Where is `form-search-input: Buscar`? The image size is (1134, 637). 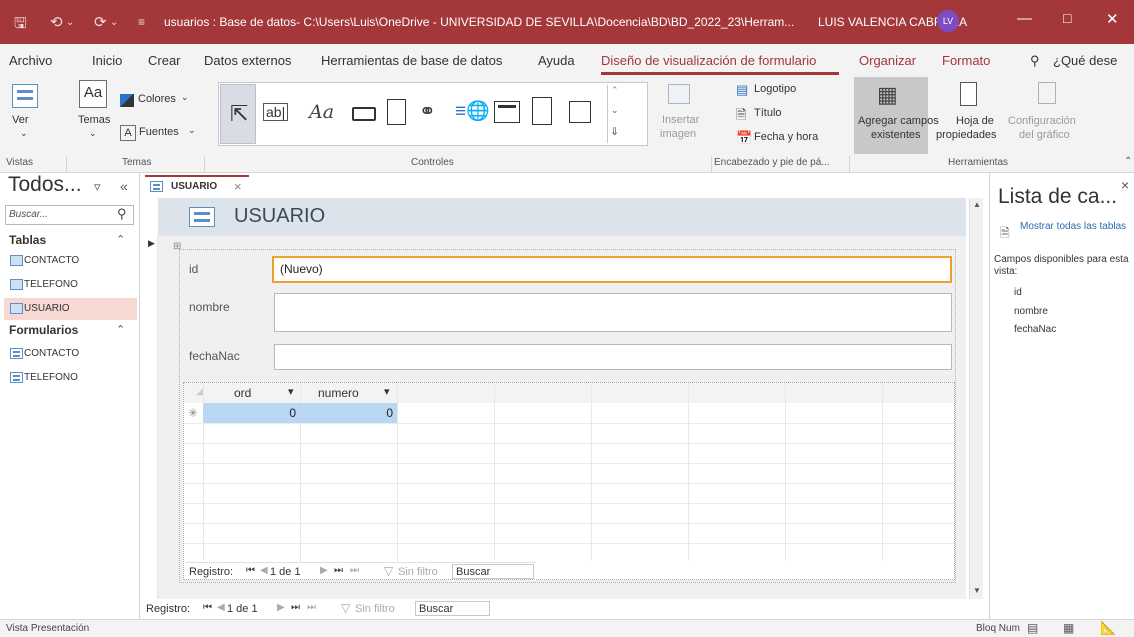 form-search-input: Buscar is located at coordinates (452, 608).